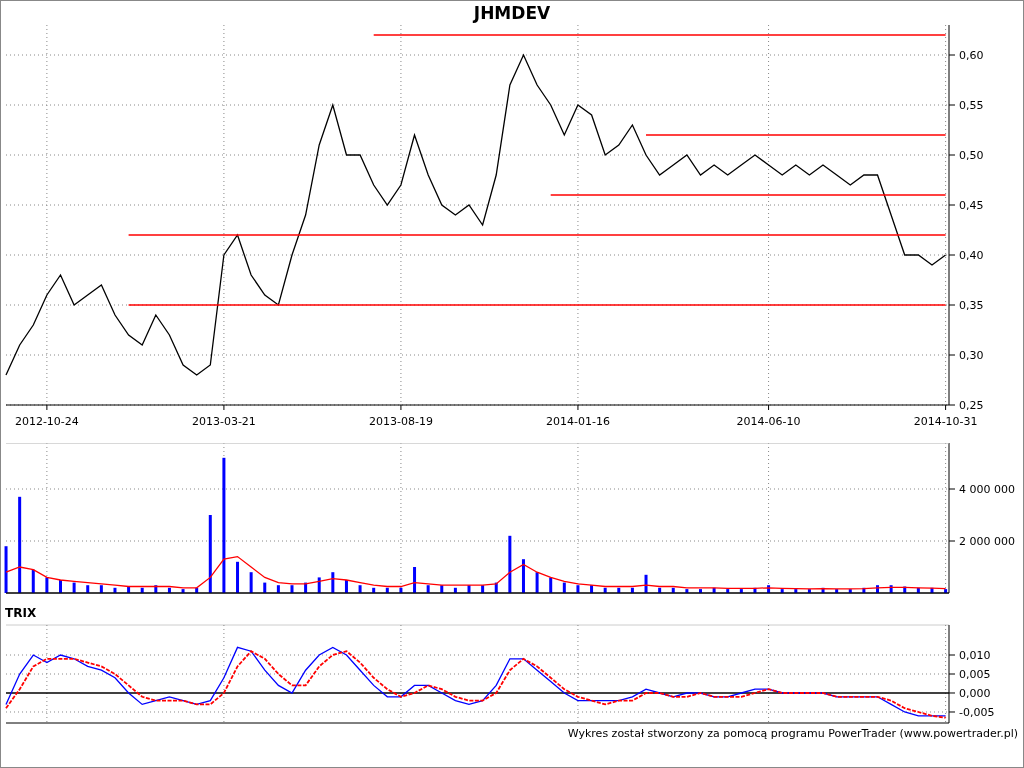 Image resolution: width=1024 pixels, height=768 pixels. I want to click on axis-label: 2 000 000, so click(987, 541).